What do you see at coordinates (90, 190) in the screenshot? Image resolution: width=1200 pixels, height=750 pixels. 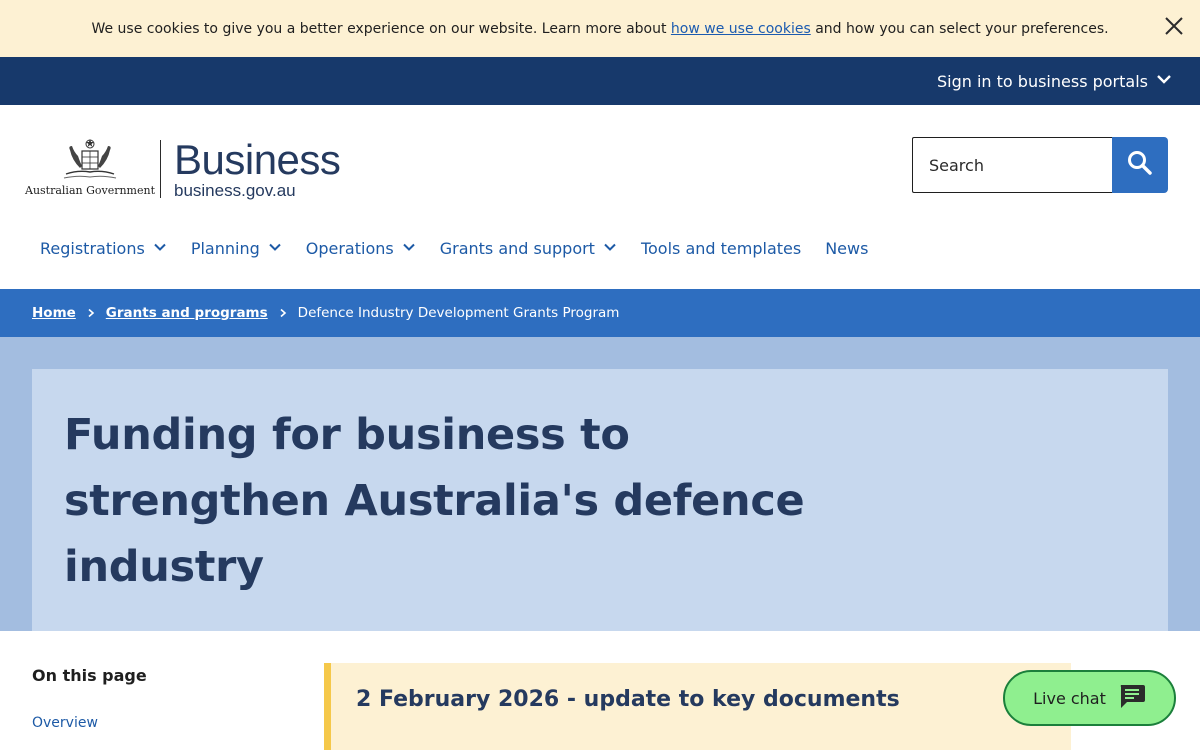 I see `australian-government-label: Australian Government` at bounding box center [90, 190].